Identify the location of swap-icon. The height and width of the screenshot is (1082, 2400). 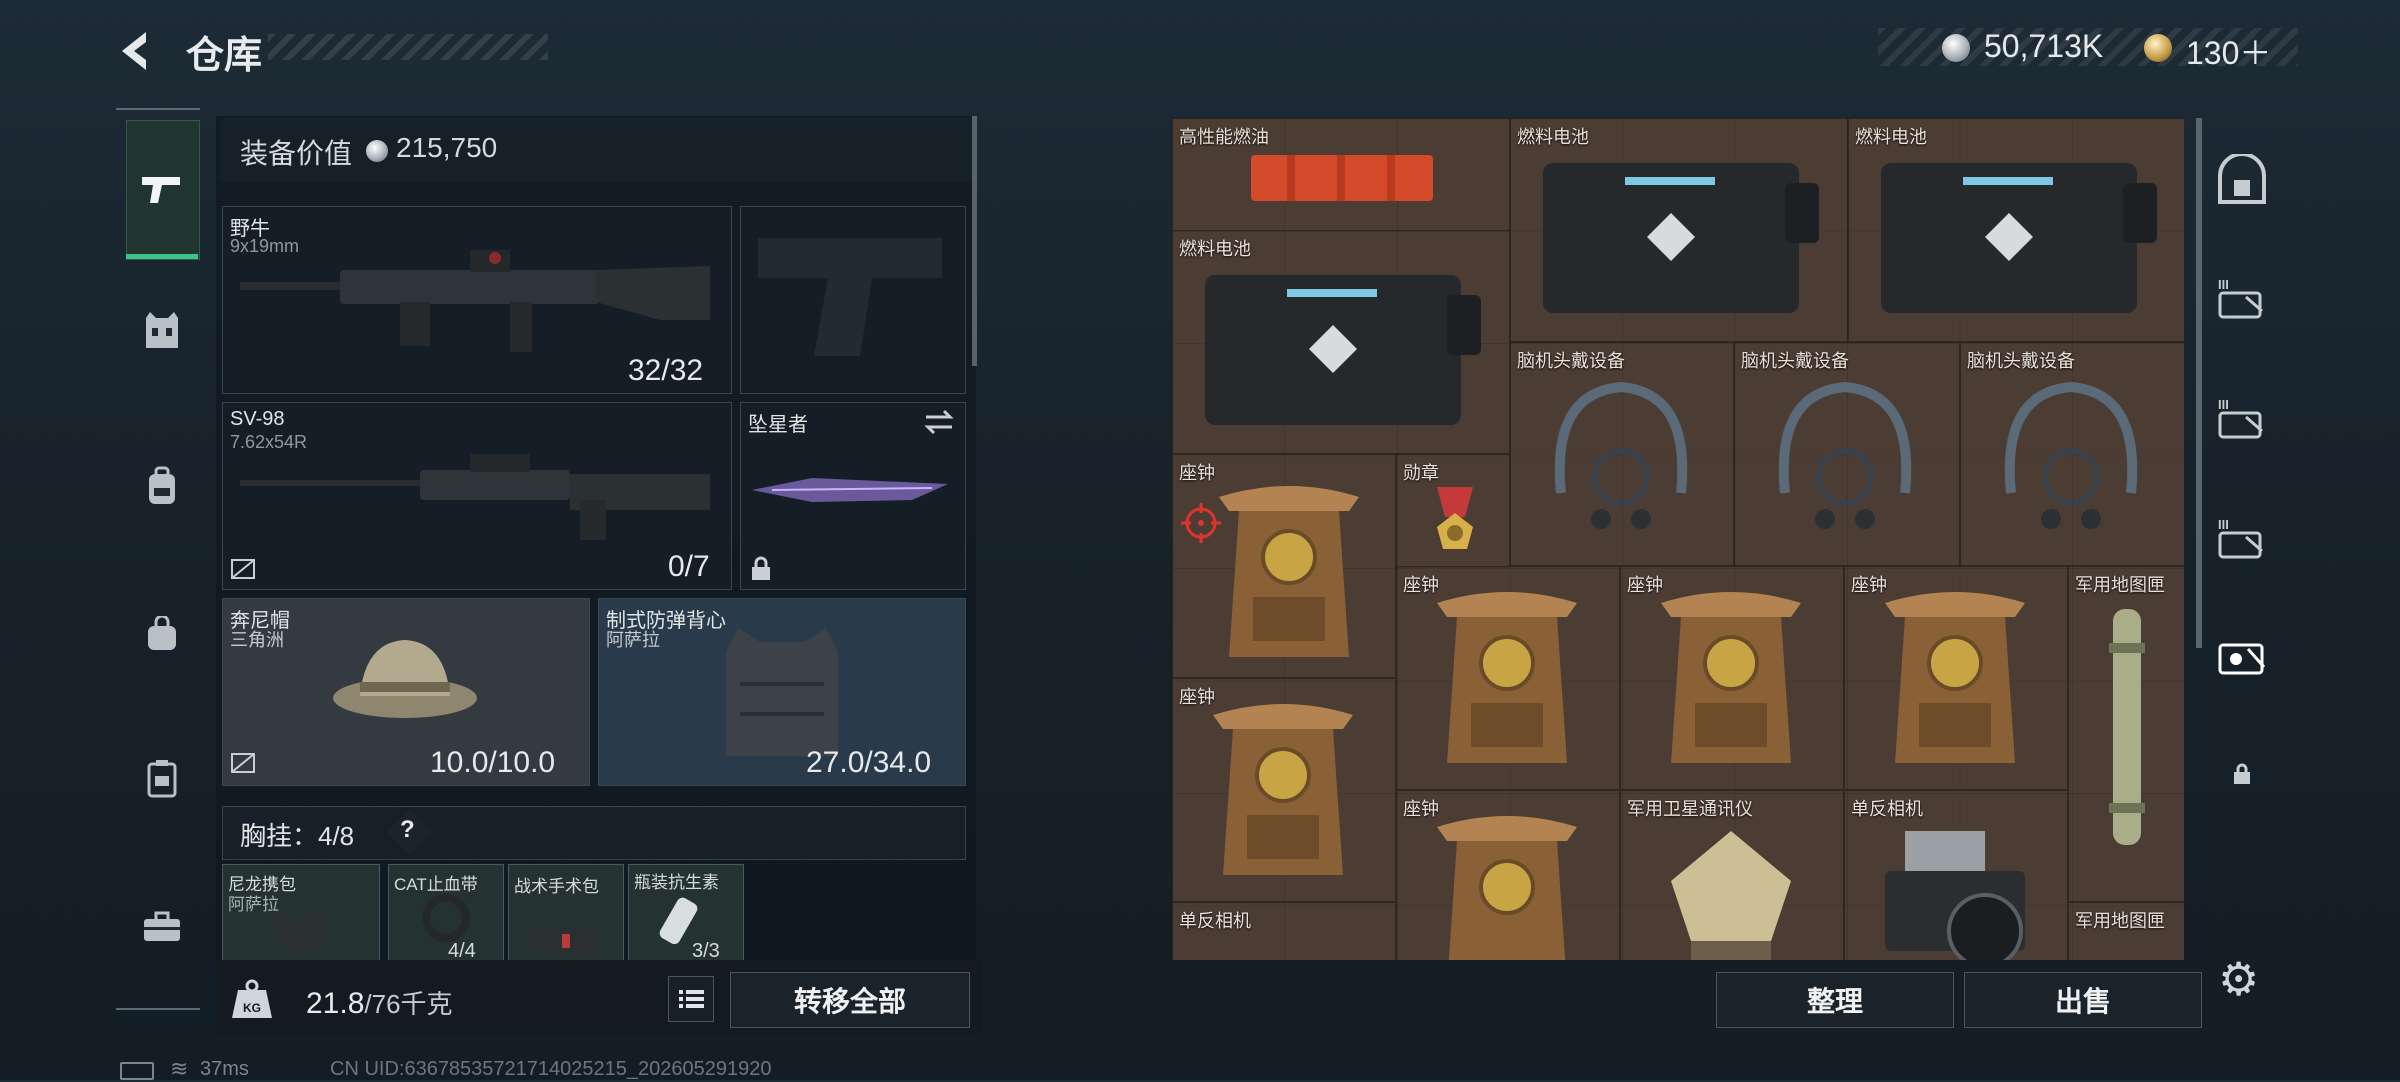
(939, 422).